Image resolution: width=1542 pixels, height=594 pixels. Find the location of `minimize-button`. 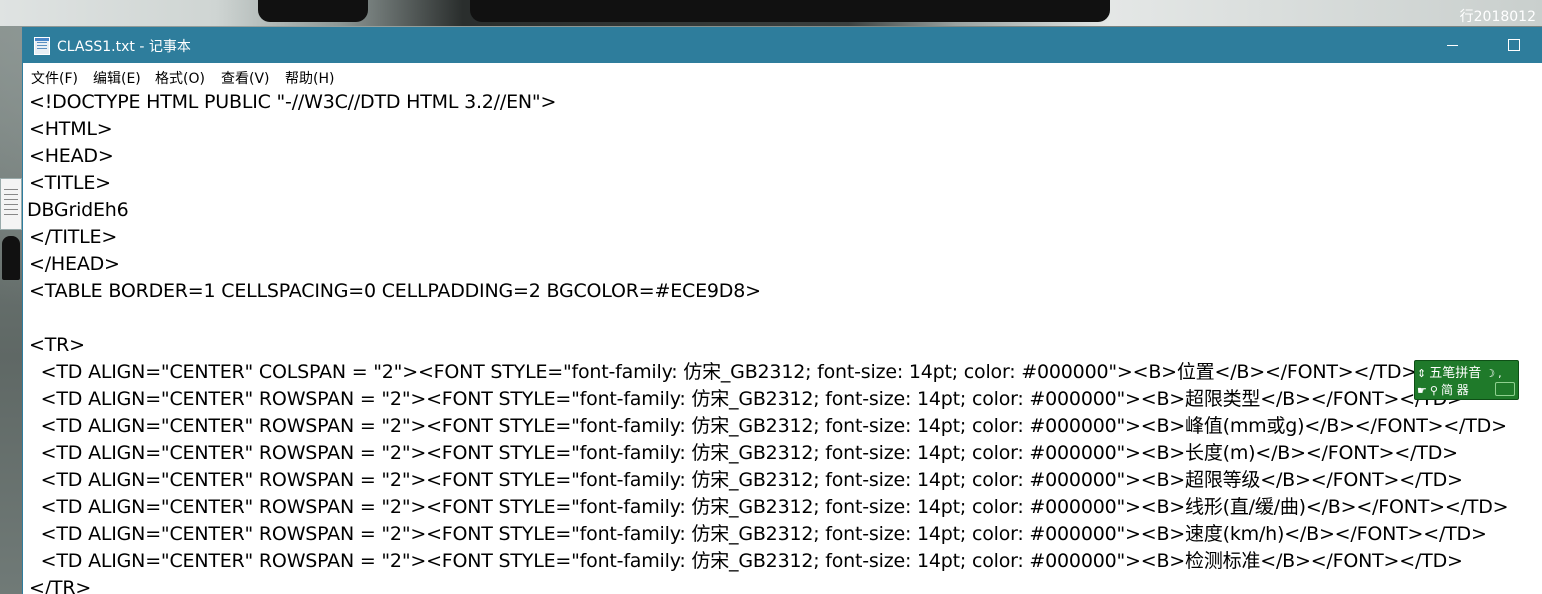

minimize-button is located at coordinates (1452, 45).